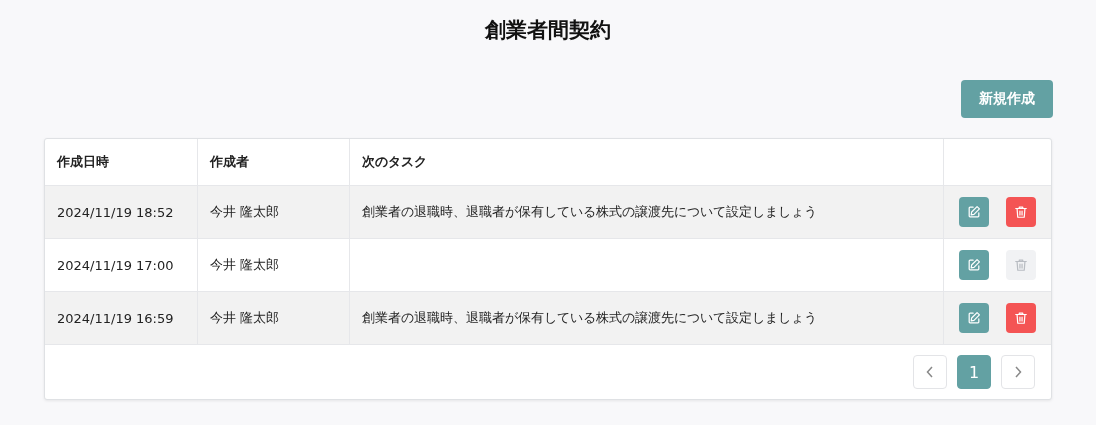 The width and height of the screenshot is (1096, 425). What do you see at coordinates (121, 212) in the screenshot?
I see `table-cell: 2024/11/19 18:52` at bounding box center [121, 212].